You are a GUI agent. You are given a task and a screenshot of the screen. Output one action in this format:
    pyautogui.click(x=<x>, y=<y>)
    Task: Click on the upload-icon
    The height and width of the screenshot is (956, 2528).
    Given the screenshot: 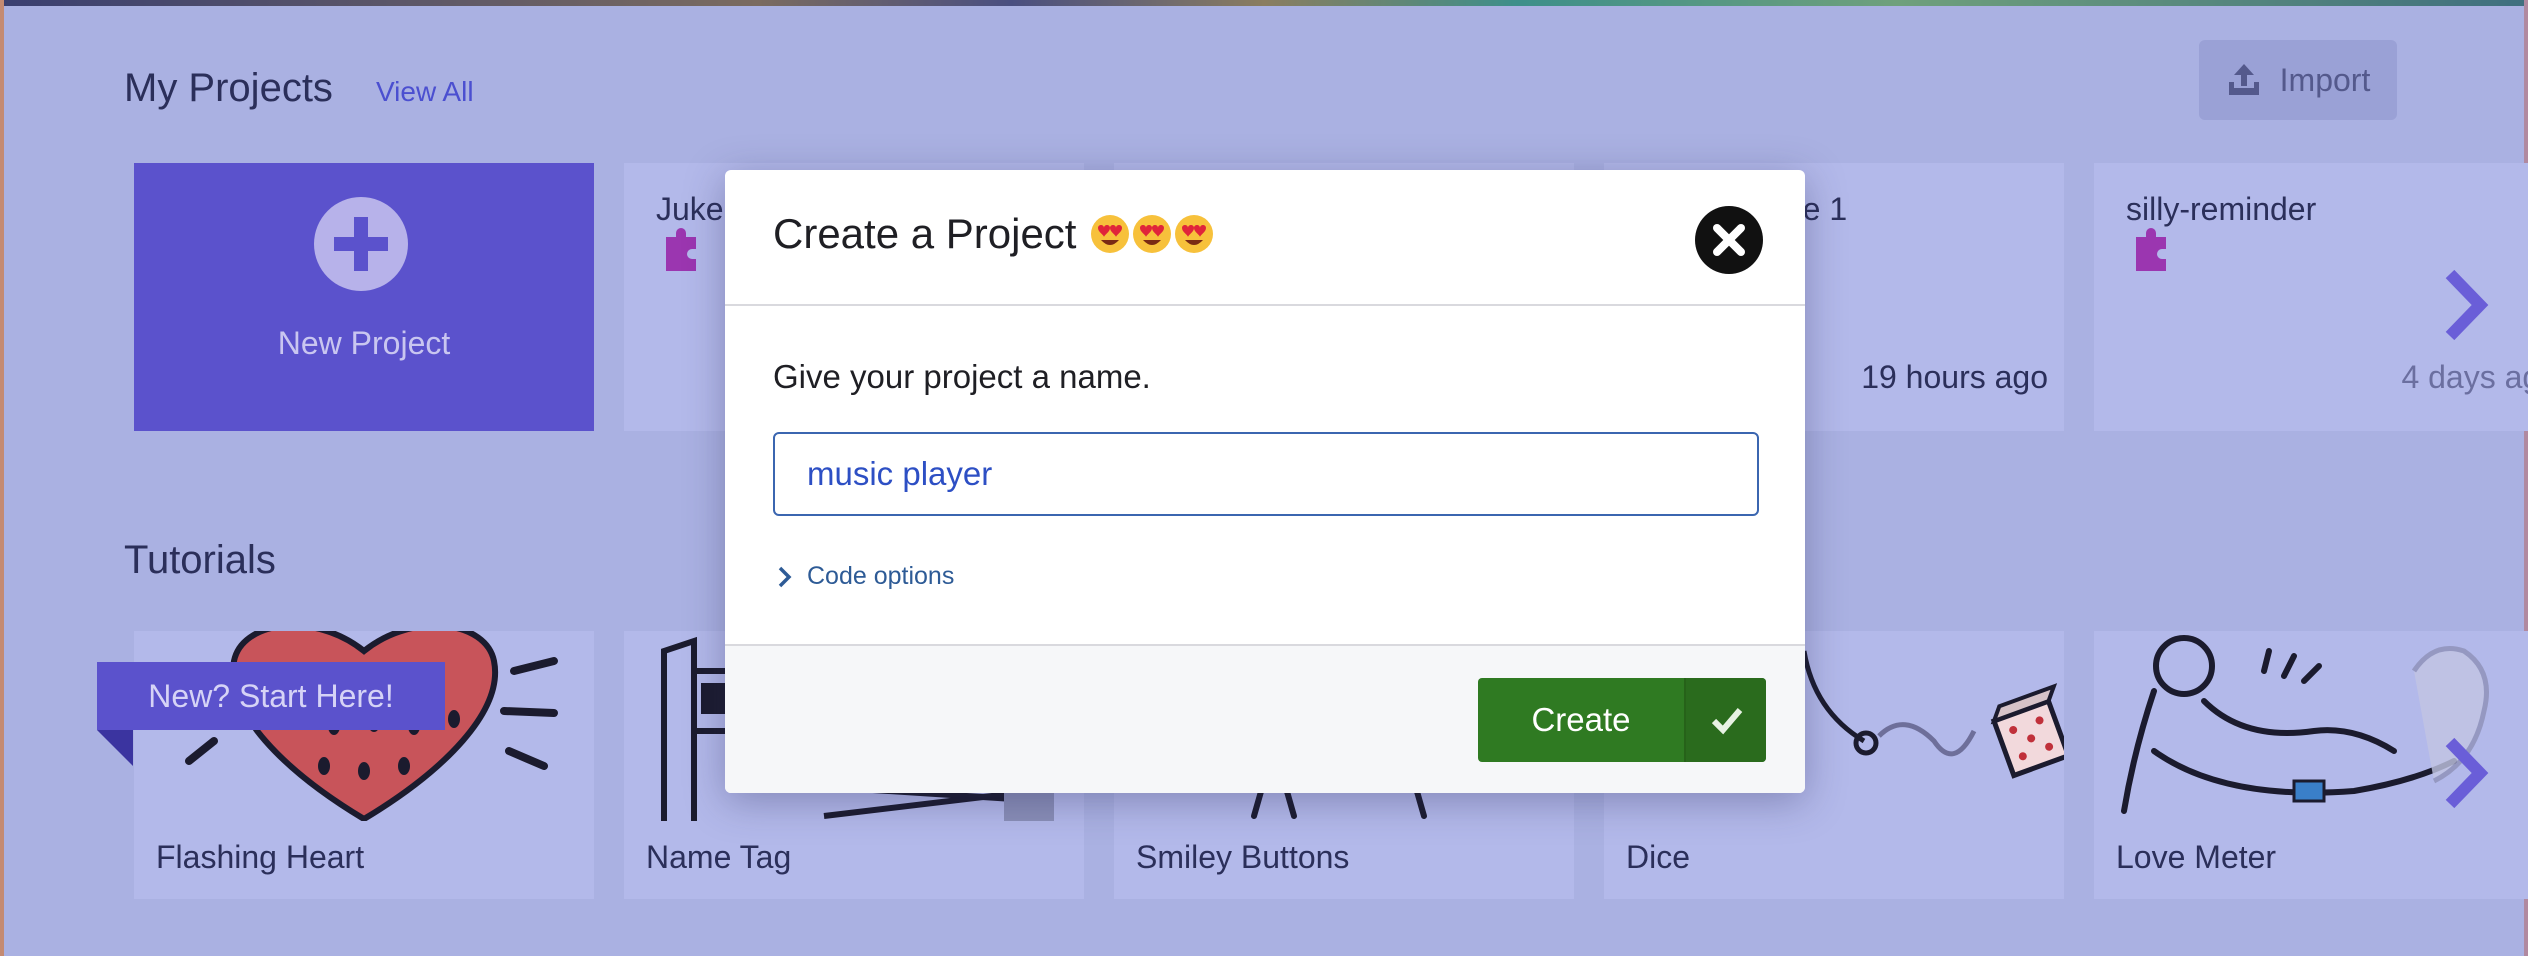 What is the action you would take?
    pyautogui.click(x=2243, y=79)
    